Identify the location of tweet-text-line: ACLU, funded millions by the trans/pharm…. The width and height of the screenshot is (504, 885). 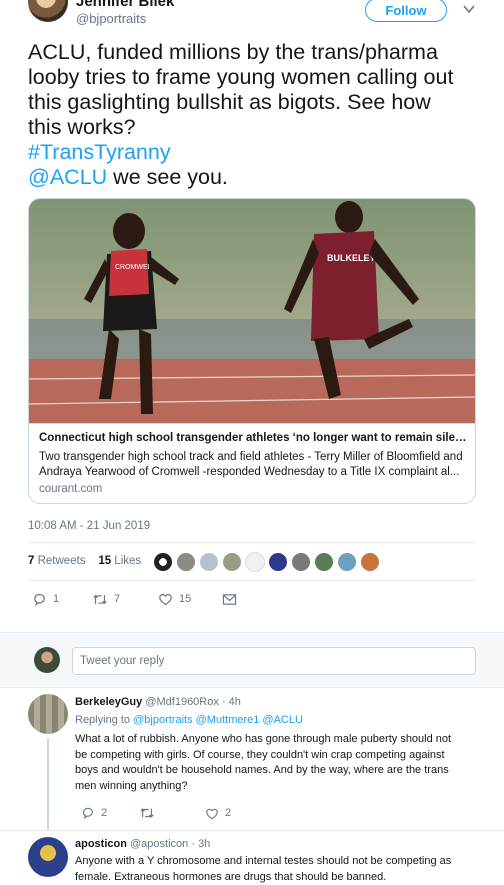
(258, 52).